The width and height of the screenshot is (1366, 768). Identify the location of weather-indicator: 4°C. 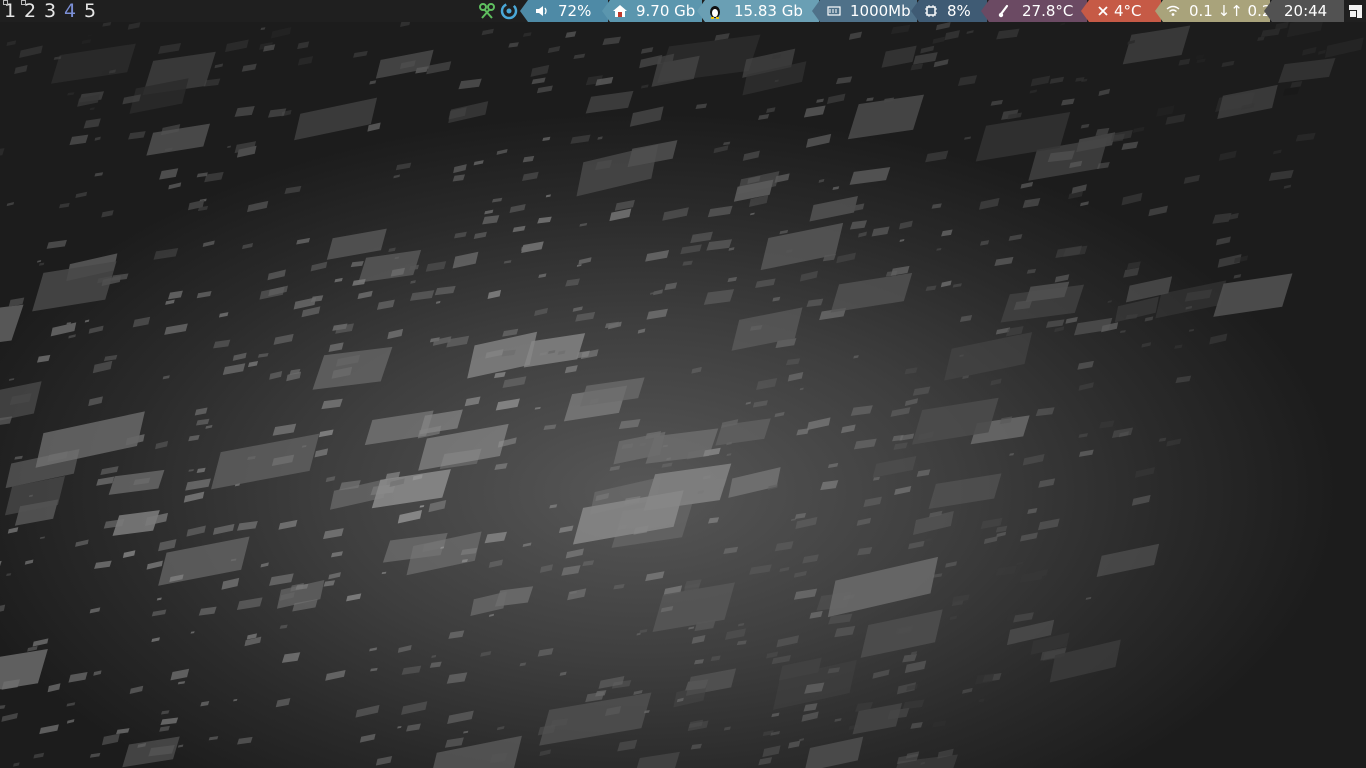
(1121, 11).